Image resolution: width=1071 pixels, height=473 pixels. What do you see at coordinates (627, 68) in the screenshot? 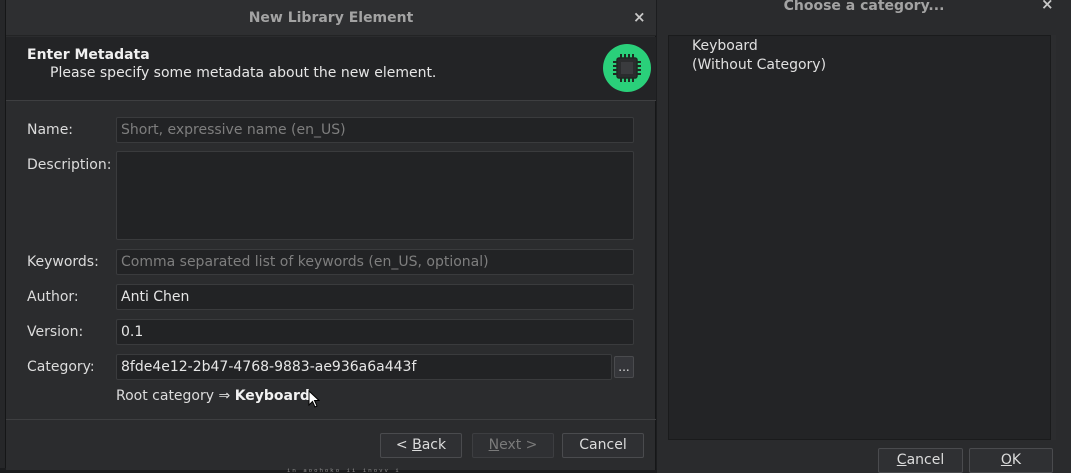
I see `chip-icon` at bounding box center [627, 68].